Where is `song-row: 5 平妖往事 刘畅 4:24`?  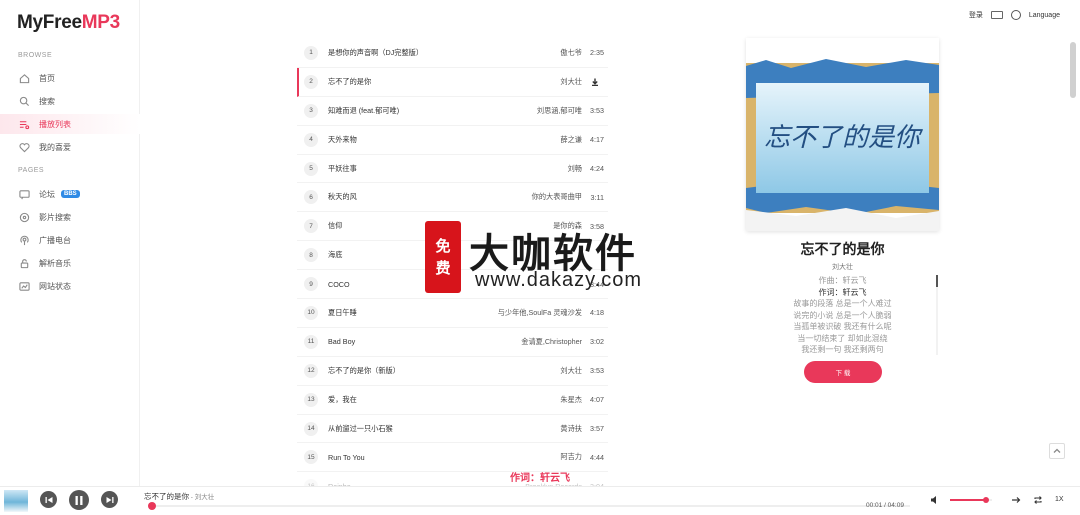 song-row: 5 平妖往事 刘畅 4:24 is located at coordinates (452, 169).